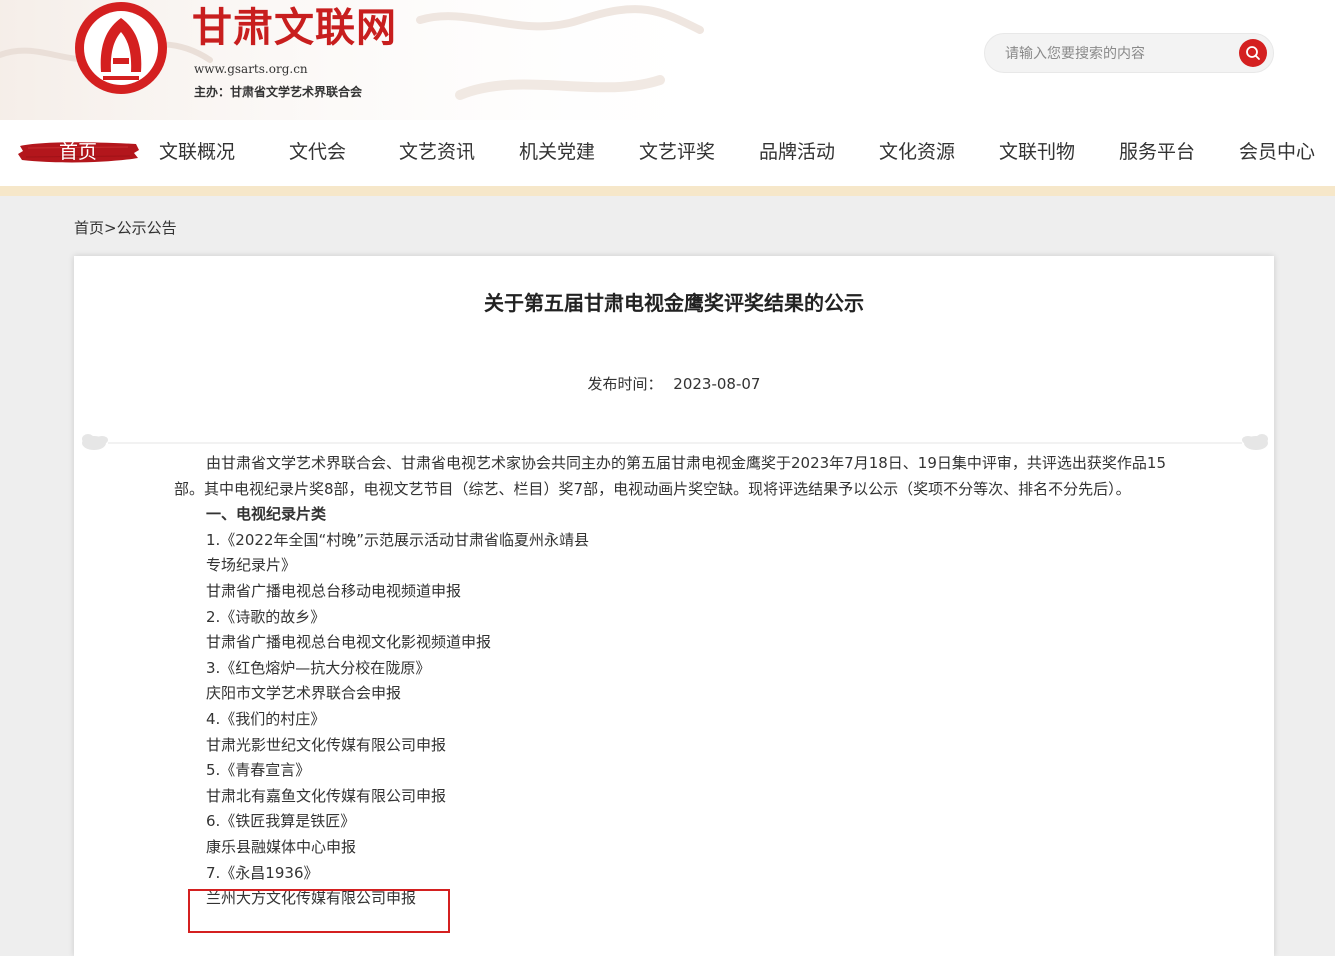 Image resolution: width=1335 pixels, height=956 pixels. Describe the element at coordinates (1255, 442) in the screenshot. I see `cloud-ornament-right` at that location.